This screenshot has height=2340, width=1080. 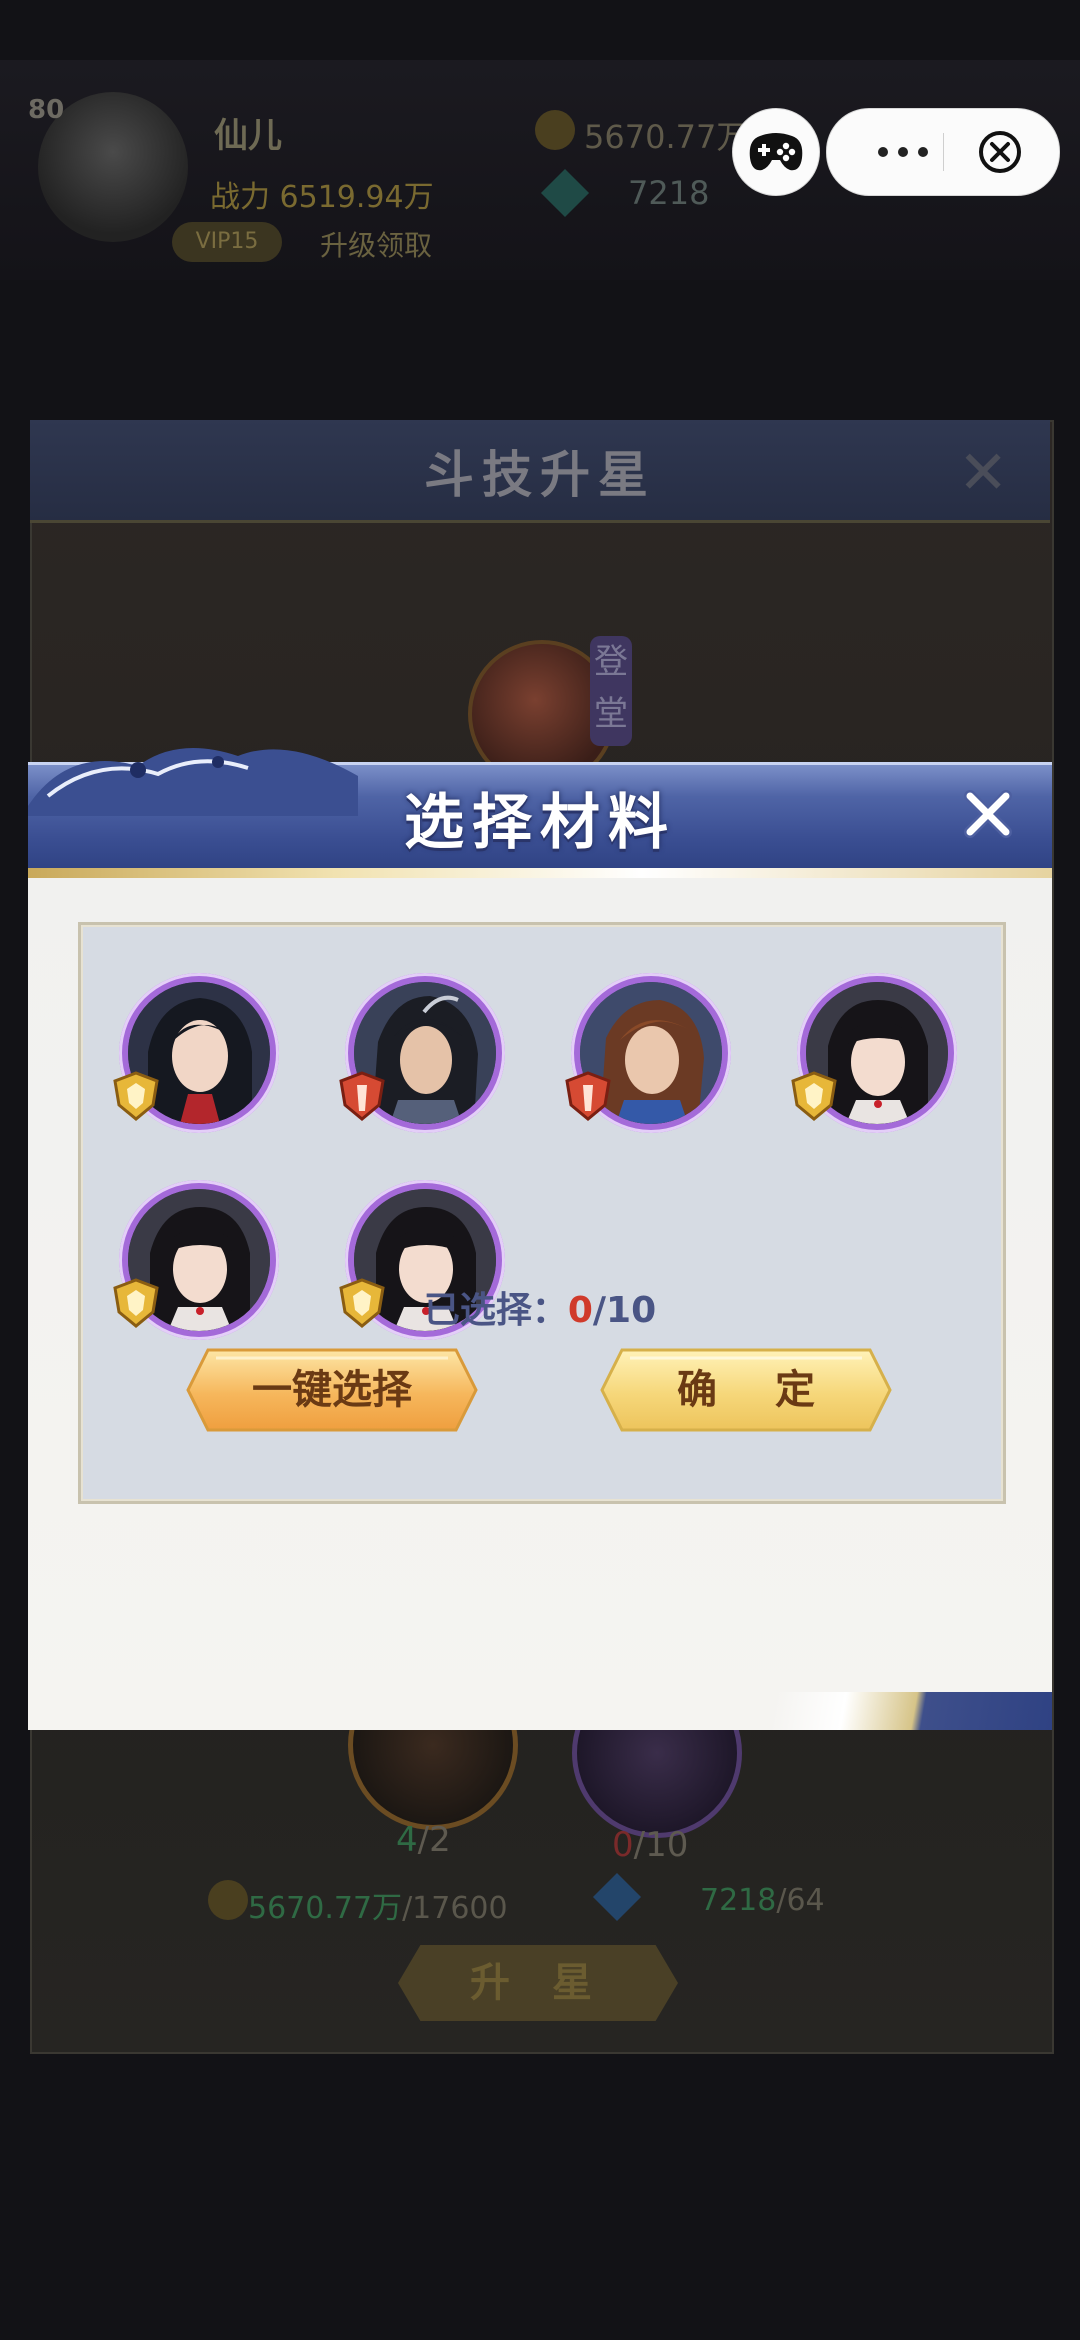 I want to click on vip-tag: VIP15, so click(x=227, y=242).